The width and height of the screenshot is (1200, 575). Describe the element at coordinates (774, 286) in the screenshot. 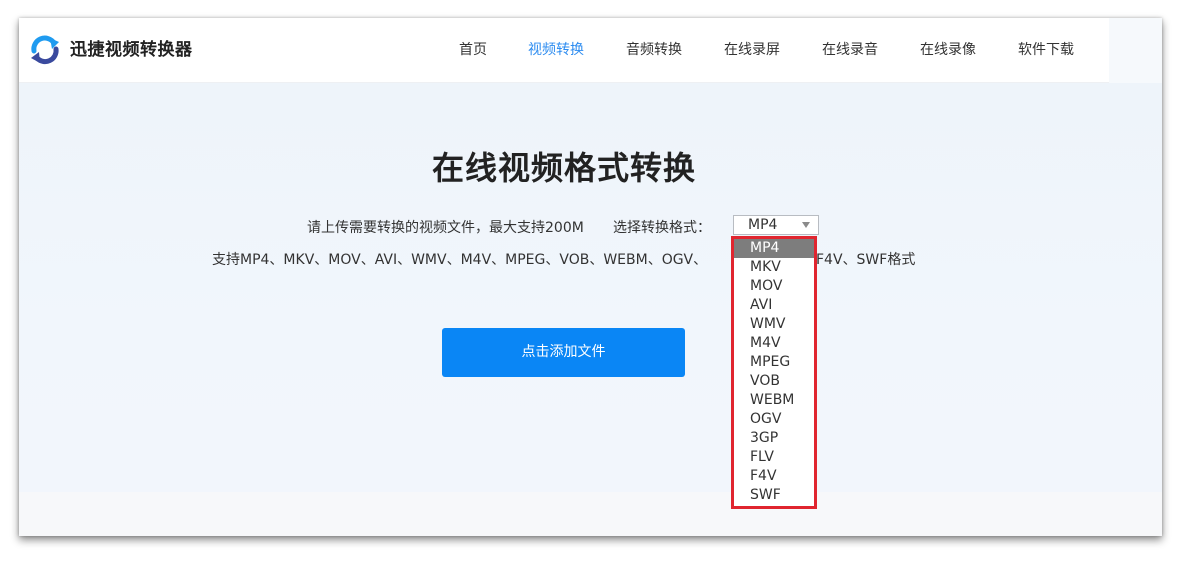

I see `format-option-mov: MOV` at that location.